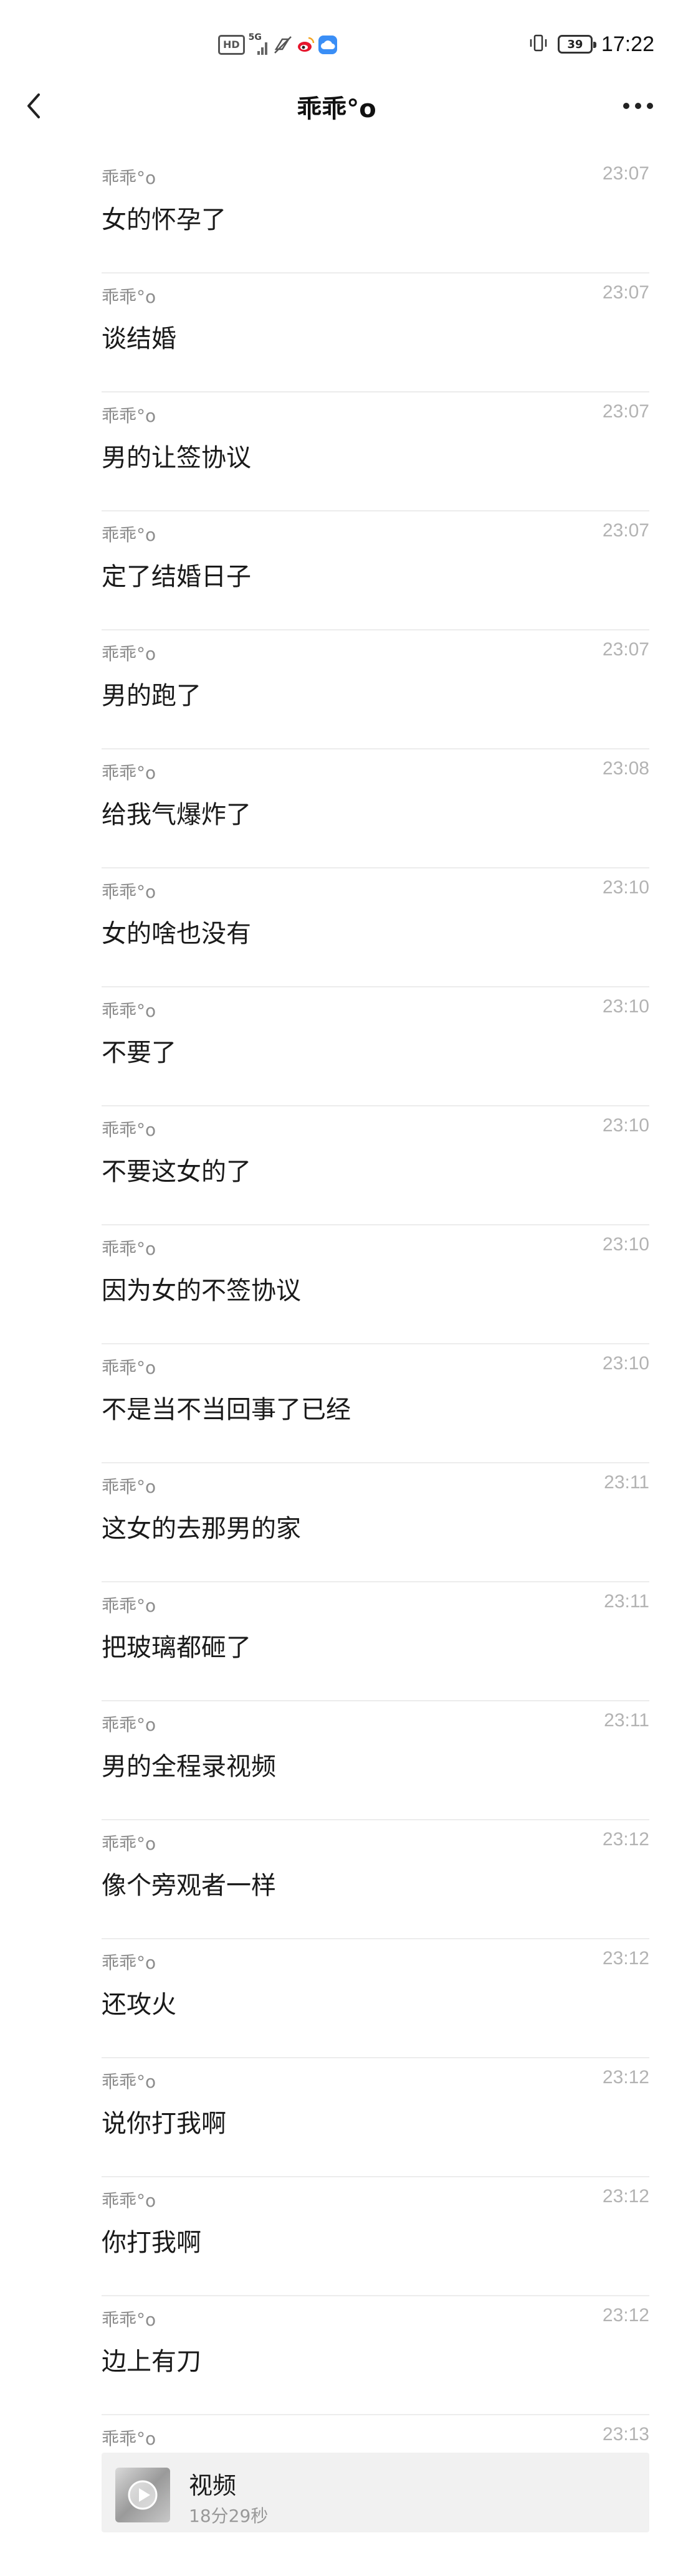 Image resolution: width=673 pixels, height=2576 pixels. What do you see at coordinates (283, 45) in the screenshot?
I see `muted-notification-icon` at bounding box center [283, 45].